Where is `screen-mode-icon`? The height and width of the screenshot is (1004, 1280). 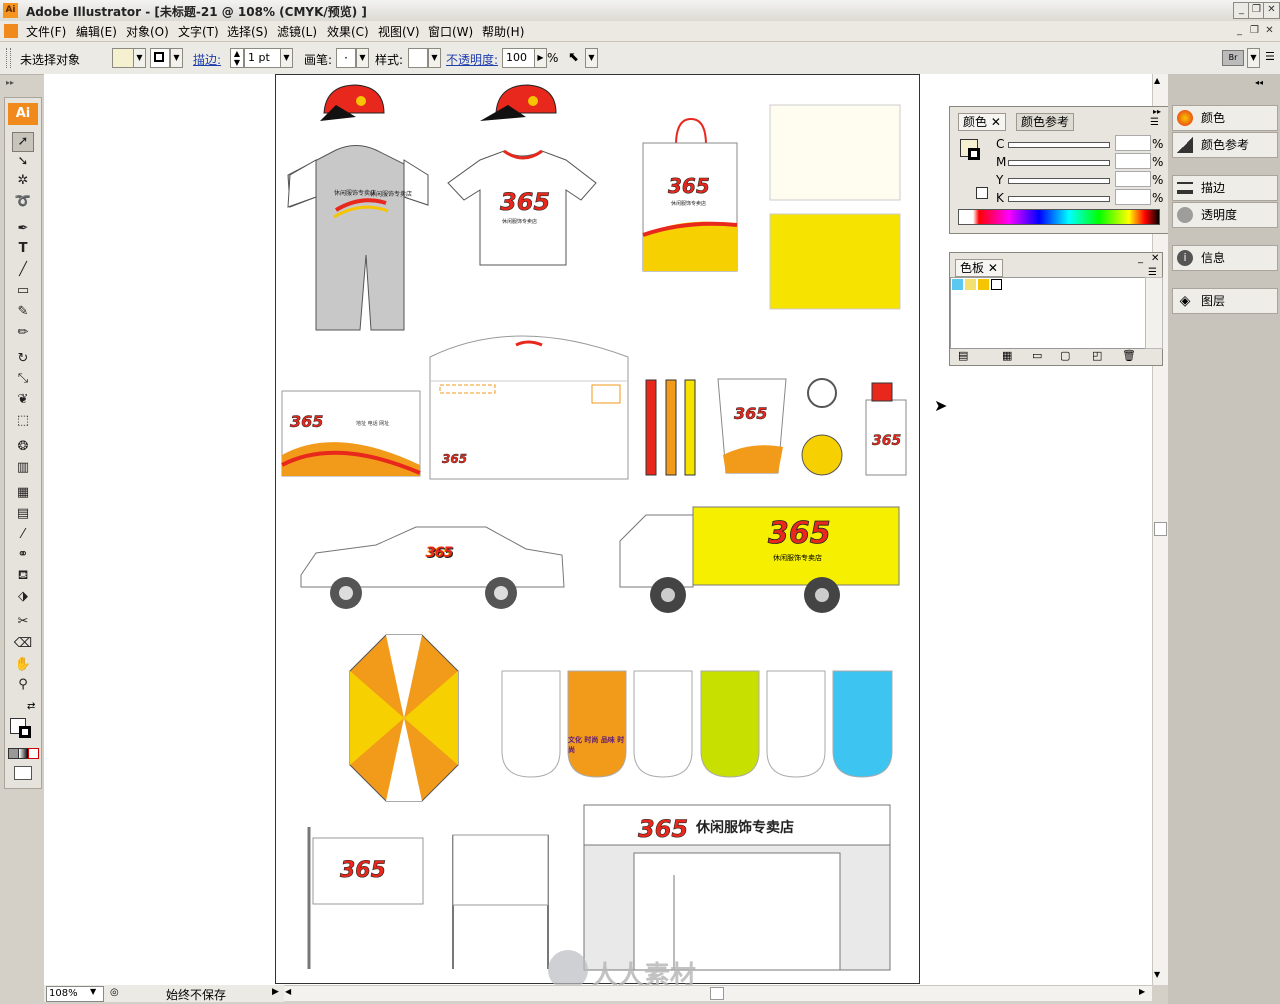
screen-mode-icon is located at coordinates (23, 773).